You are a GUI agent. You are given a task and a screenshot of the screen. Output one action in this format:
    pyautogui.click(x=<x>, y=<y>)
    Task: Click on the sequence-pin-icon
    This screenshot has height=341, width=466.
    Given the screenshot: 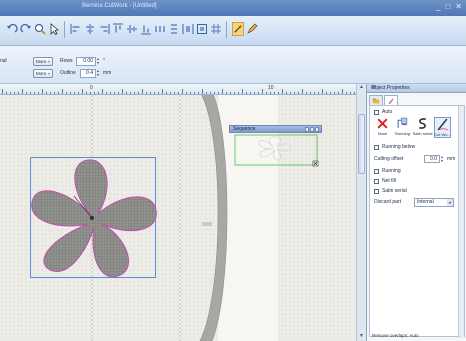 What is the action you would take?
    pyautogui.click(x=307, y=129)
    